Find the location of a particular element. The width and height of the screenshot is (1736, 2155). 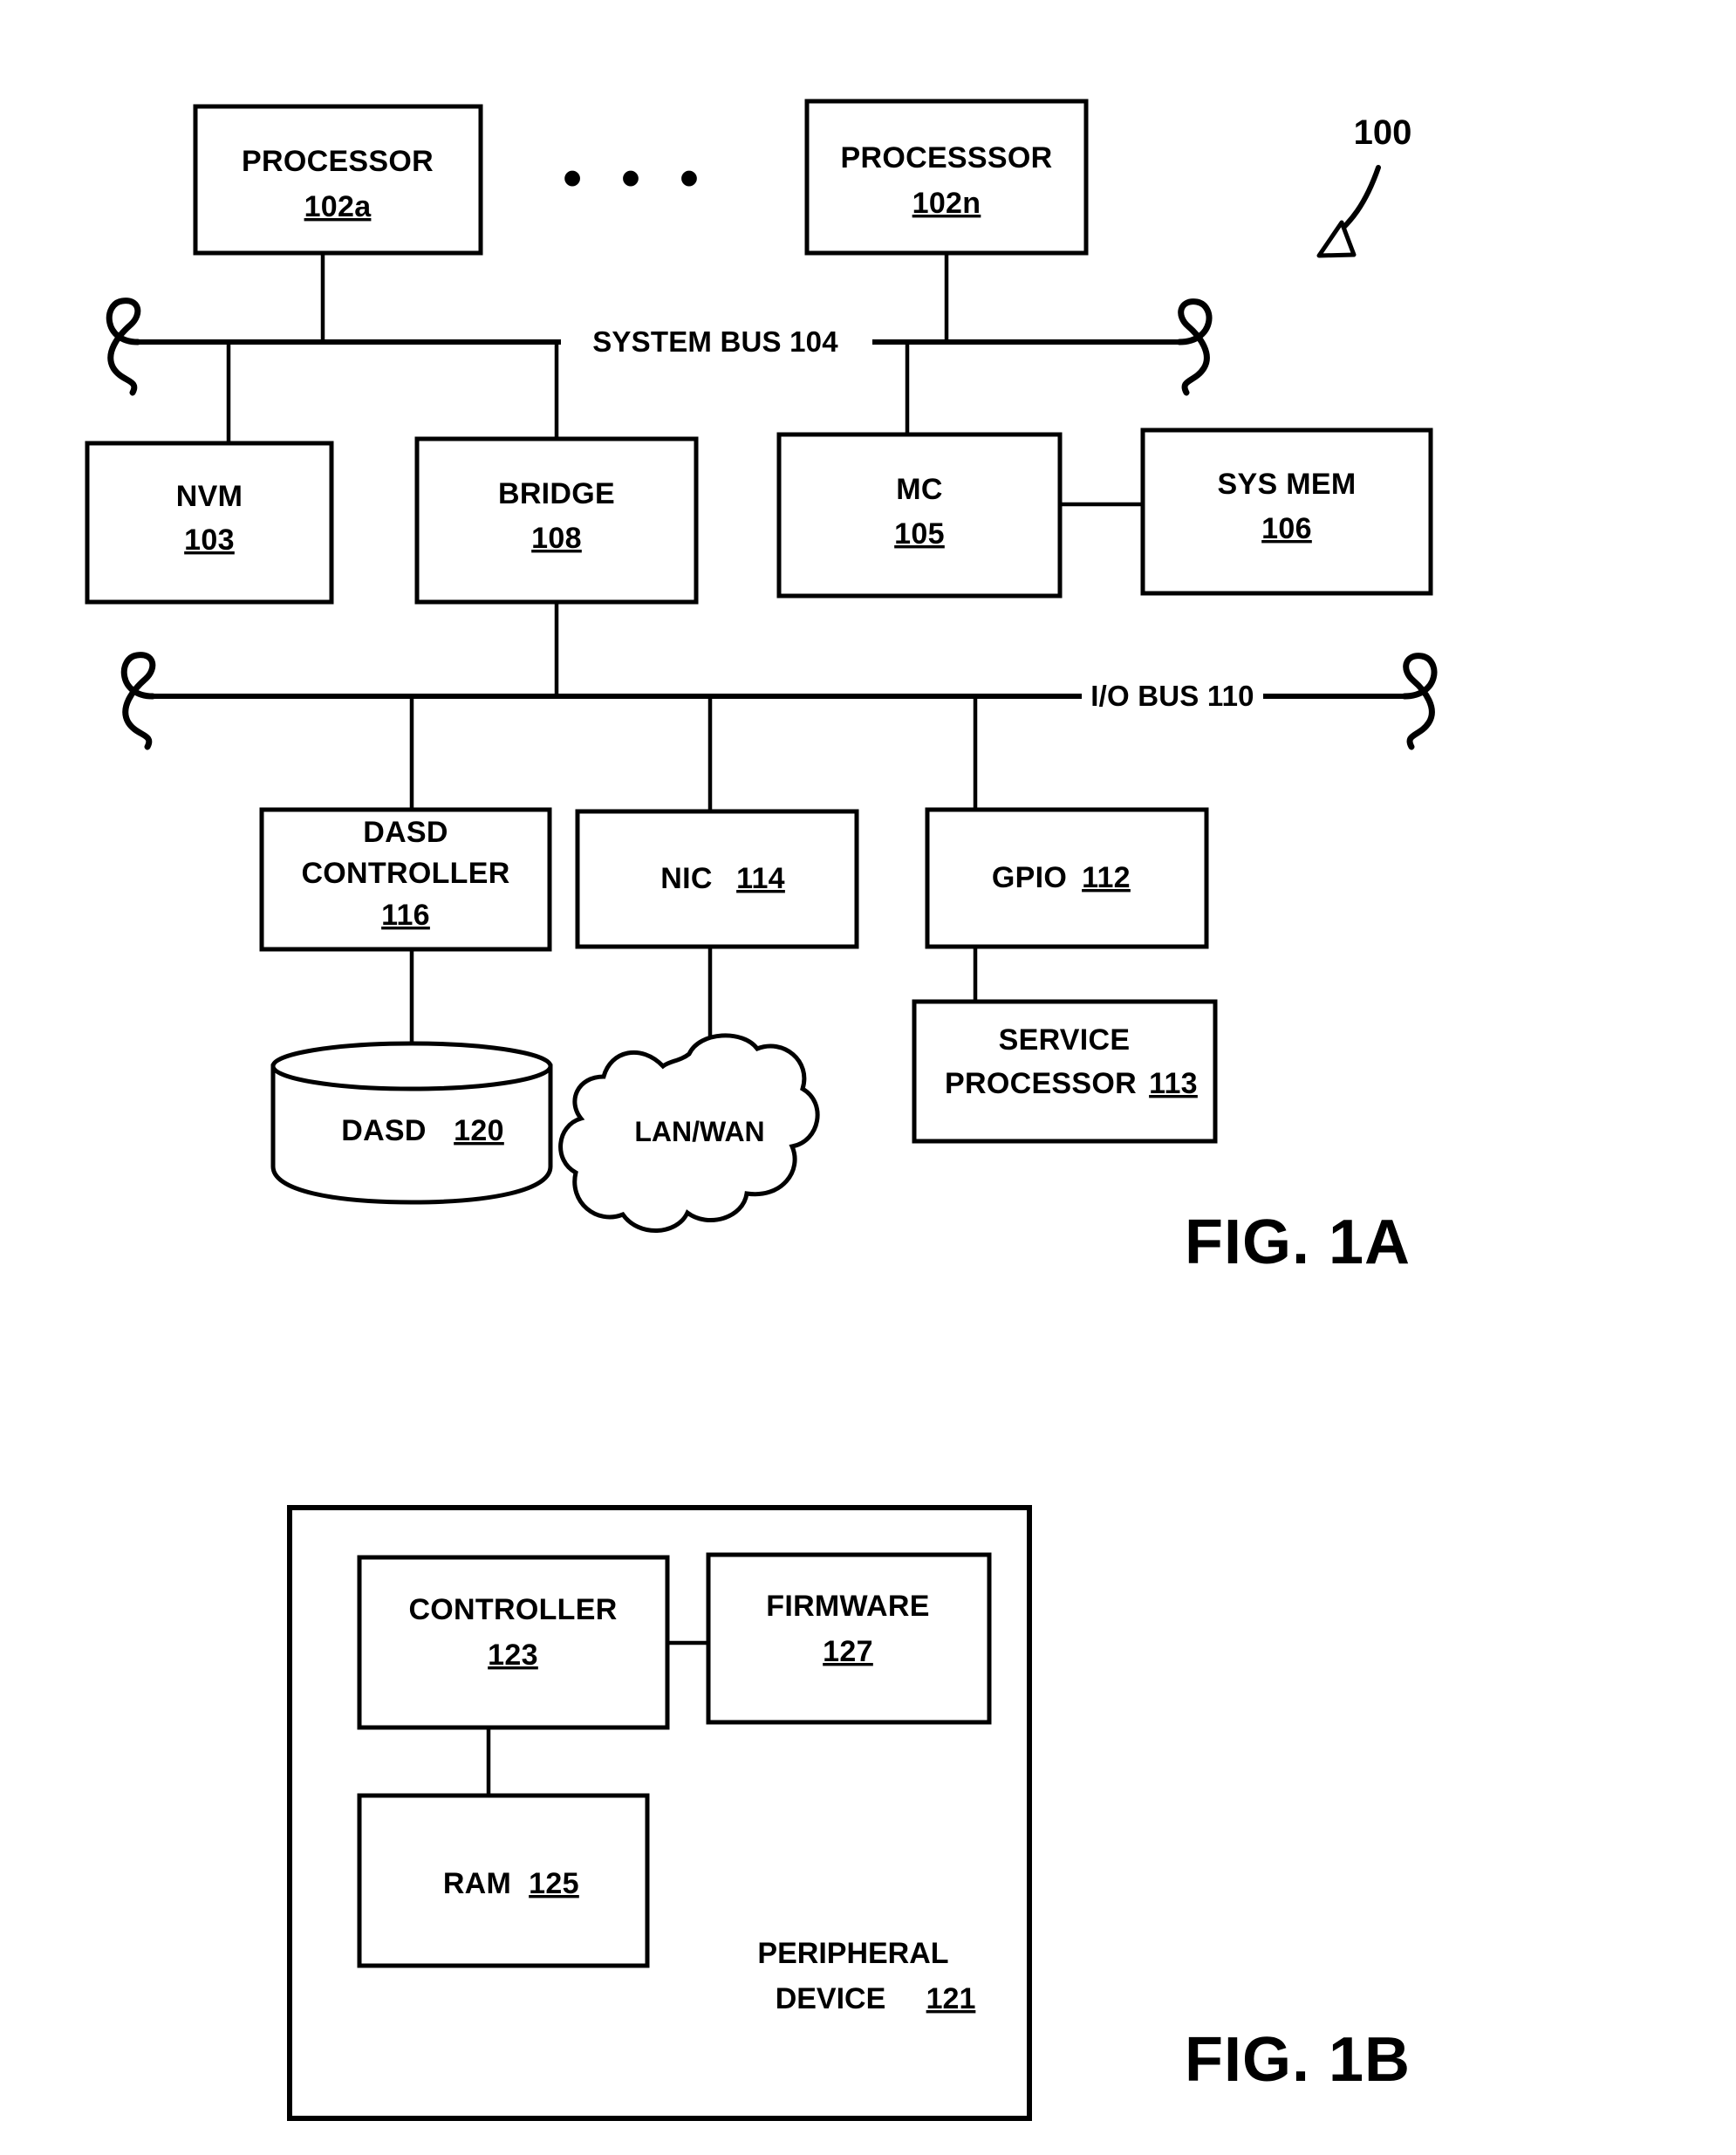

box-gpio-ref: 112 is located at coordinates (1106, 877).